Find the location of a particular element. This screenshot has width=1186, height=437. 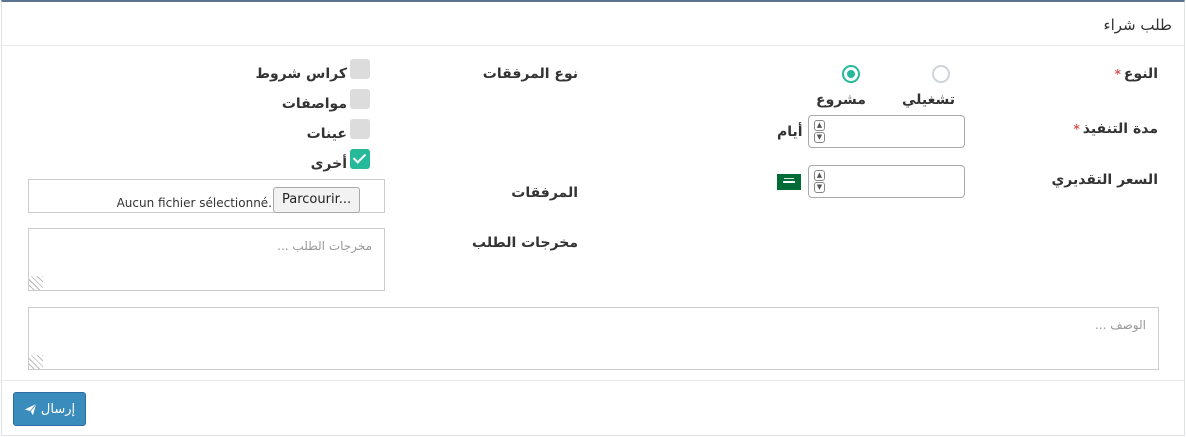

attachment-type-label: نوع المرفقات is located at coordinates (530, 74).